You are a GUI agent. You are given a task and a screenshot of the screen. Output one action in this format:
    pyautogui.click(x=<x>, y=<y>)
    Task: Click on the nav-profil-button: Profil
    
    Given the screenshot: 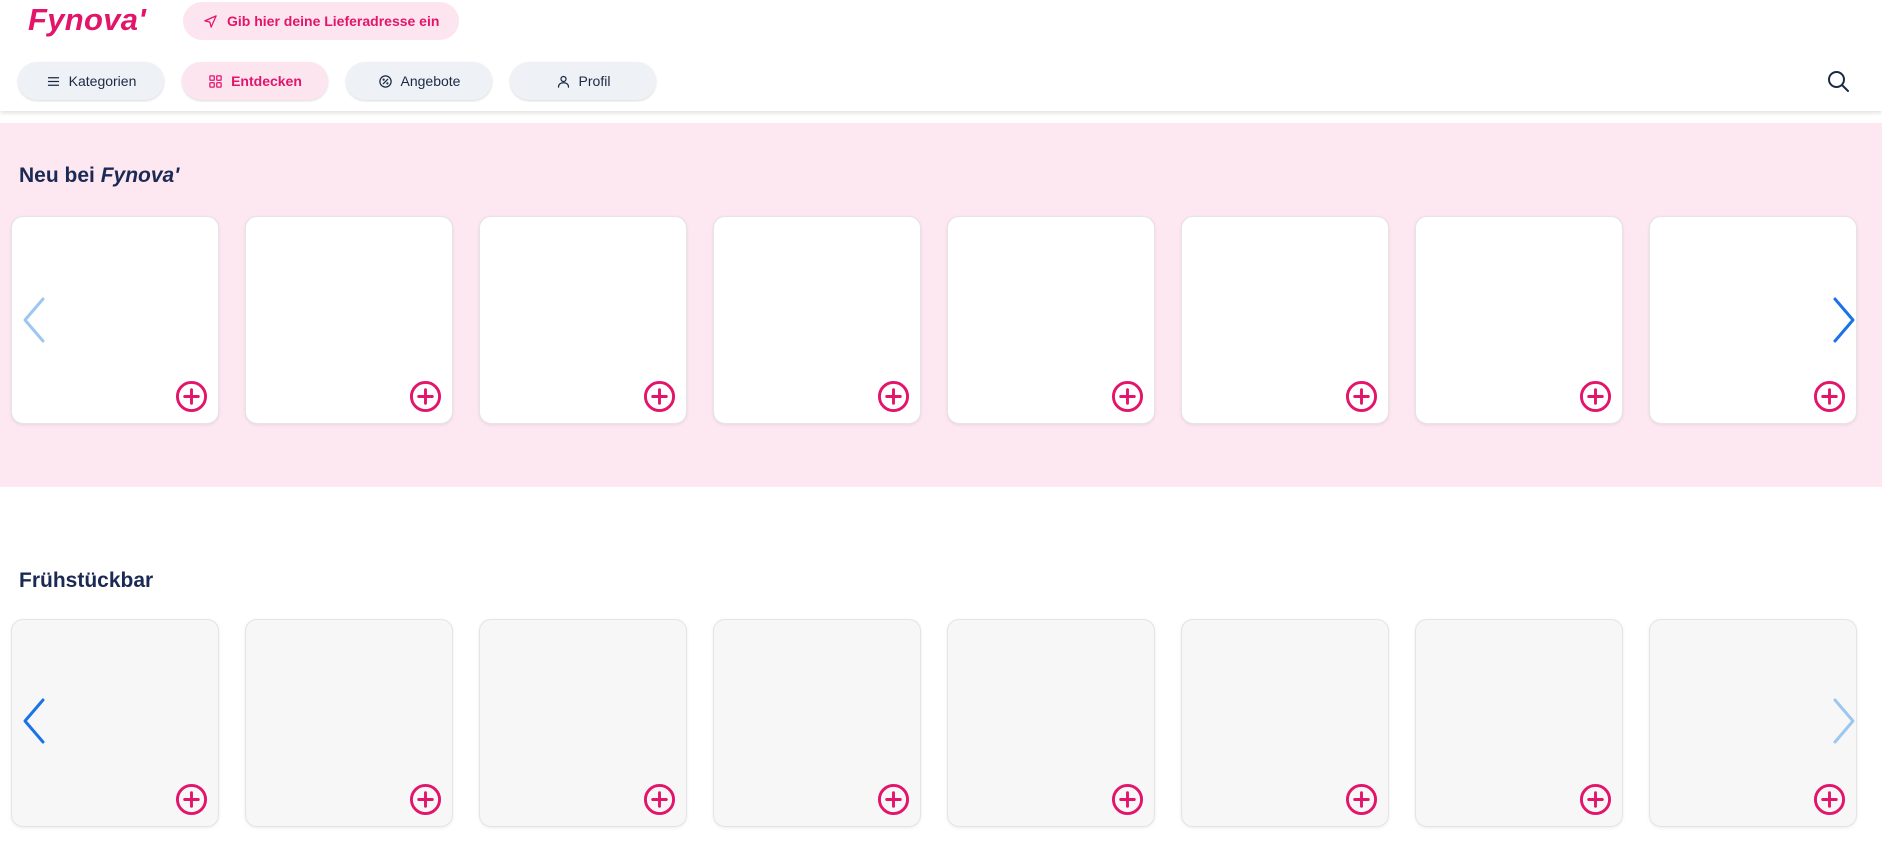 What is the action you would take?
    pyautogui.click(x=583, y=81)
    